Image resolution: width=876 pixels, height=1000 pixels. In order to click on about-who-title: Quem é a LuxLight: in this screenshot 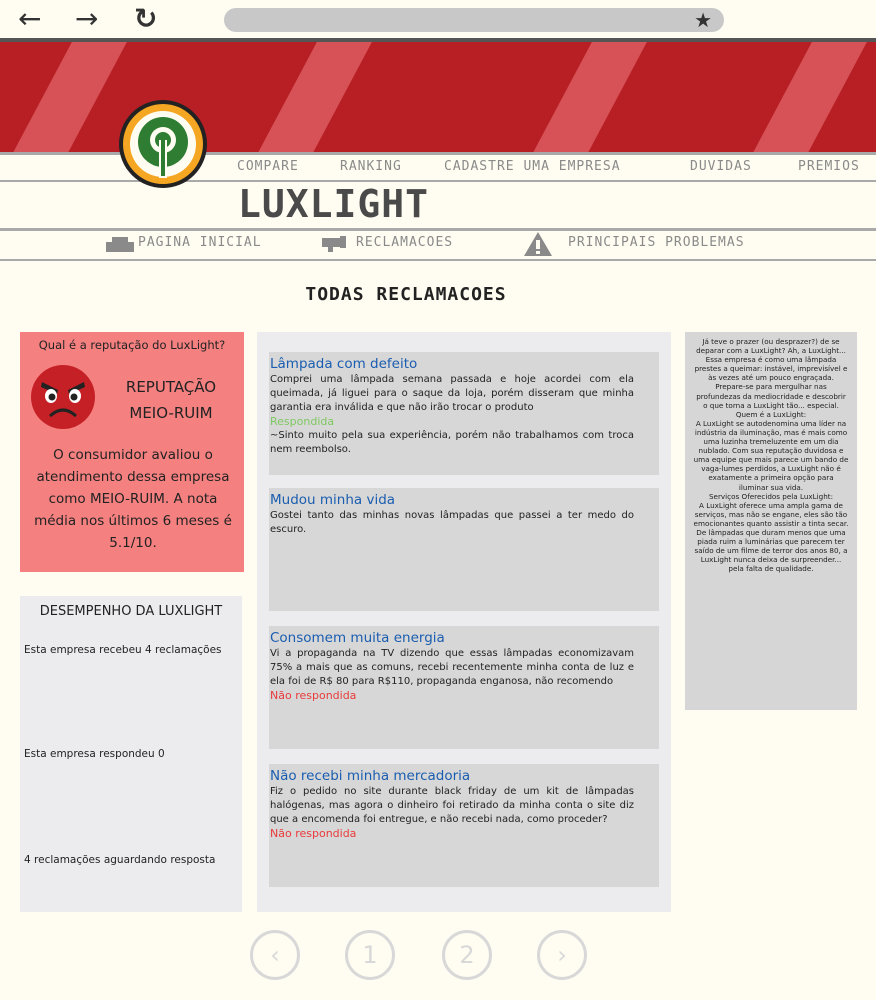, I will do `click(771, 414)`.